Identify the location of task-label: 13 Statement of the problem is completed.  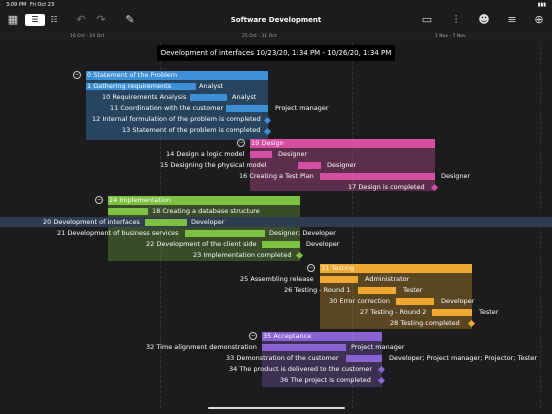
(191, 130).